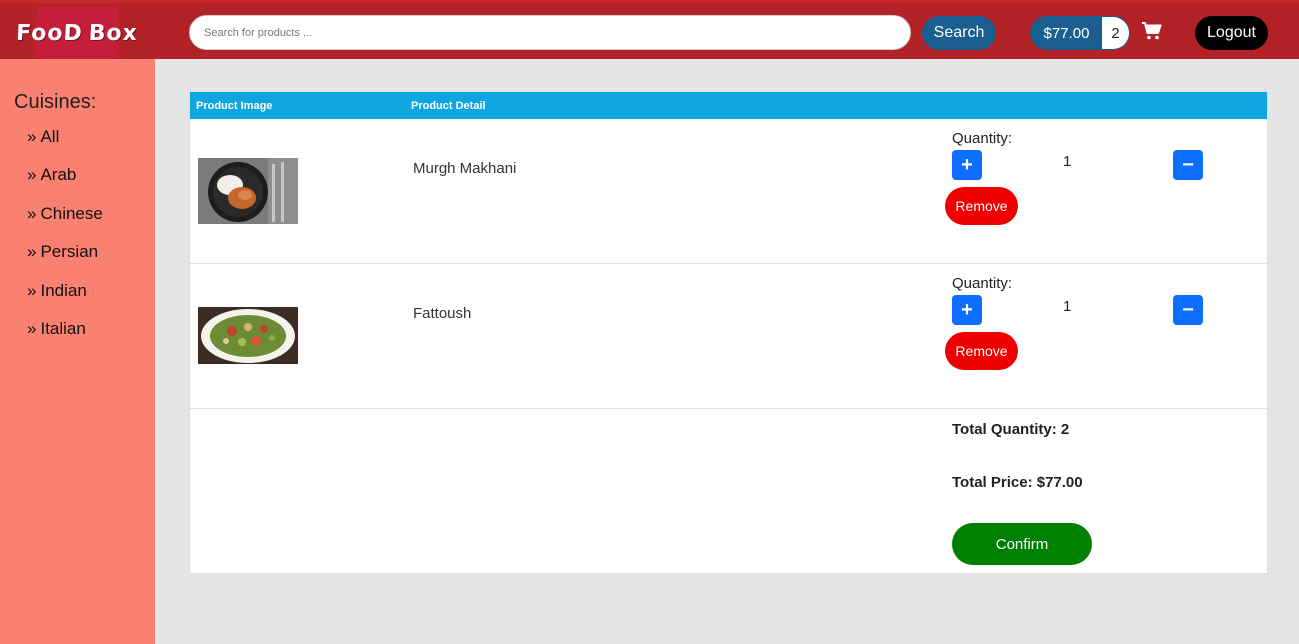  Describe the element at coordinates (1115, 33) in the screenshot. I see `cart-count-badge: 2` at that location.